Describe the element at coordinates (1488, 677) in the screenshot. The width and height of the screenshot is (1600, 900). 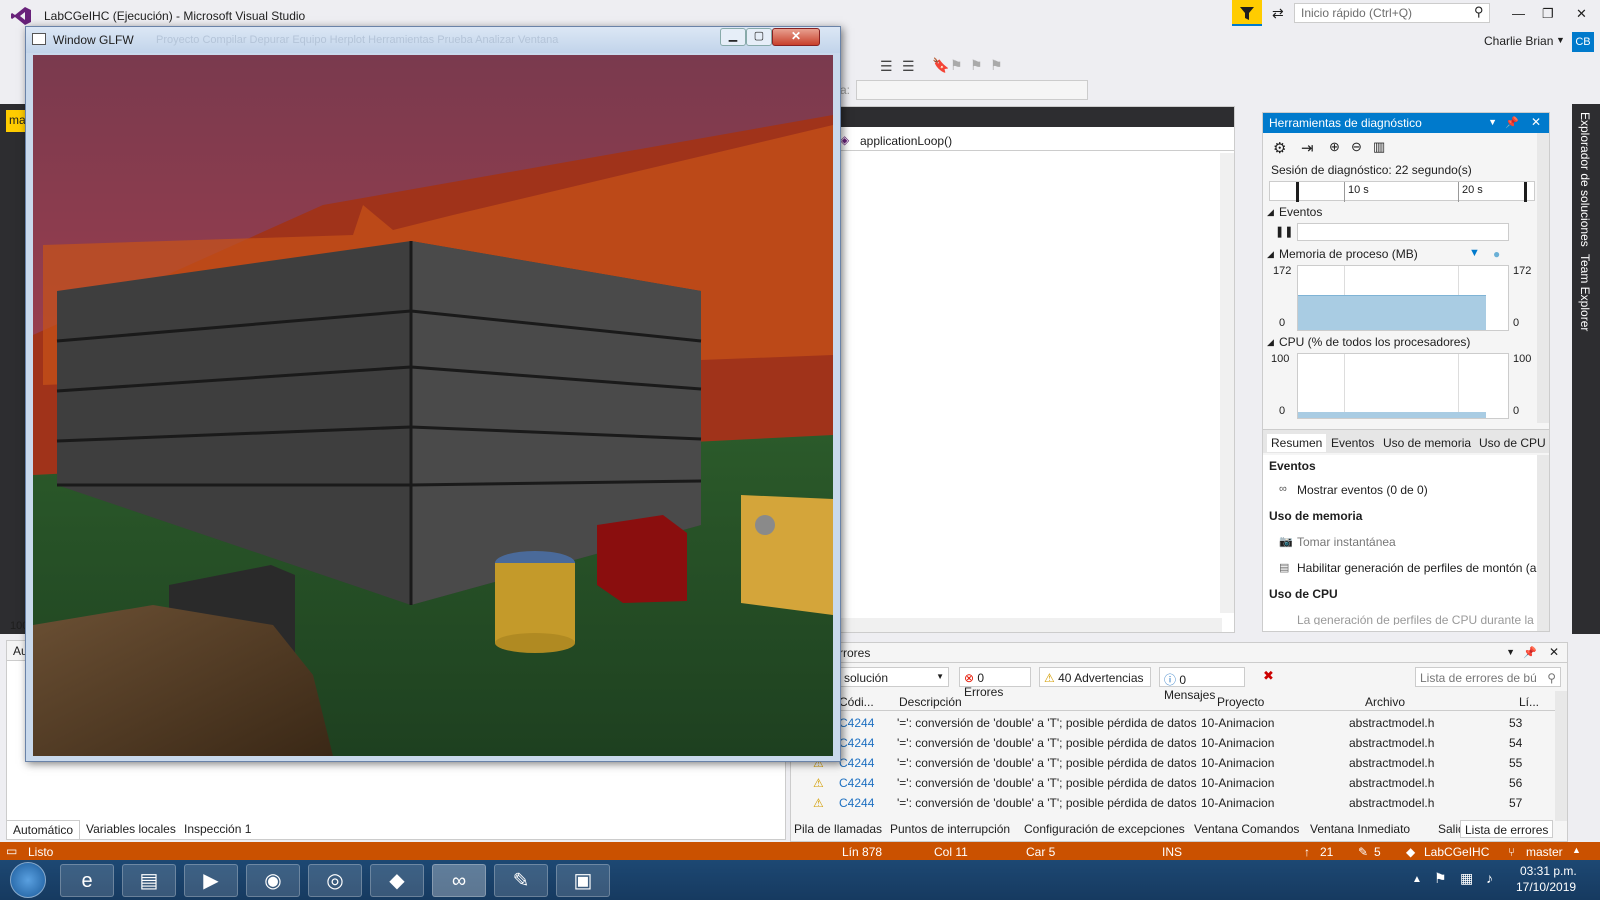
I see `error-search-input: Lista de errores de bú ⚲` at that location.